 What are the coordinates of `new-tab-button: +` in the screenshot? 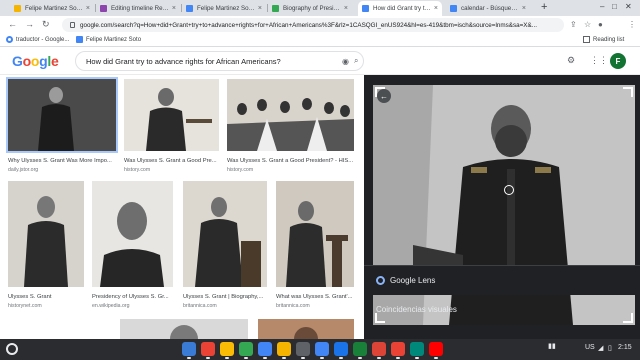 It's located at (544, 7).